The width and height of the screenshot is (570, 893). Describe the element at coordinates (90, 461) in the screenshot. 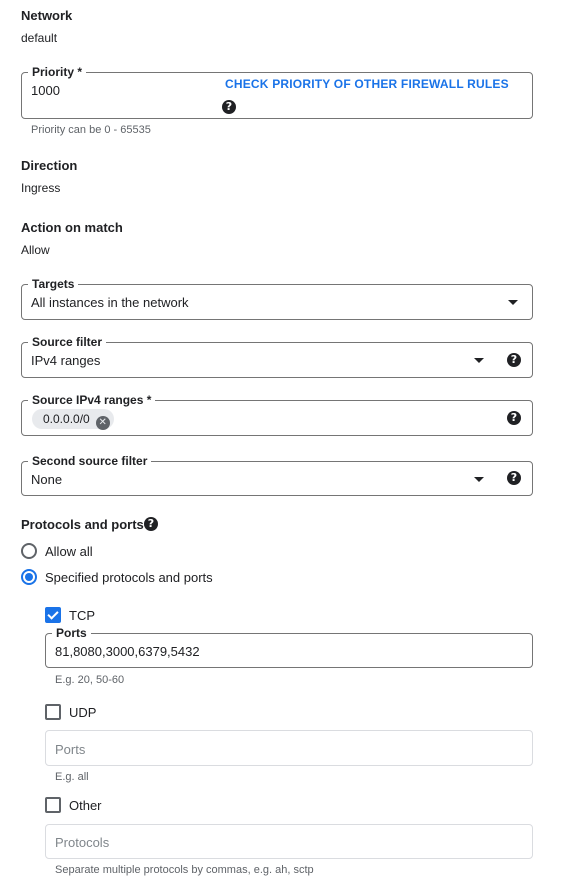

I see `second-source-filter-label: Second source filter` at that location.